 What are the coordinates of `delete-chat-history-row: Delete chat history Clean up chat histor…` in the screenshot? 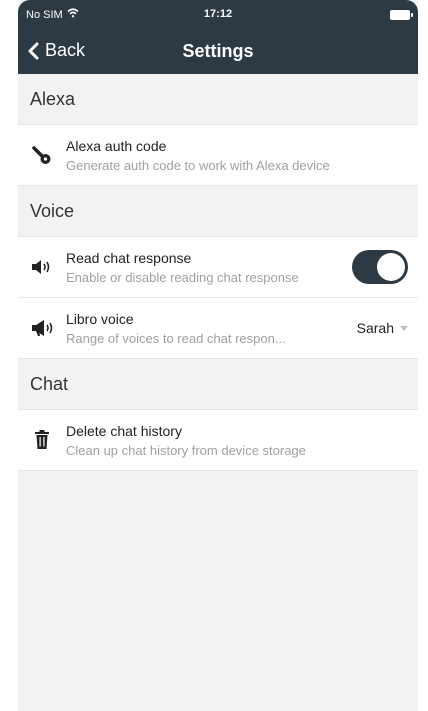 It's located at (218, 440).